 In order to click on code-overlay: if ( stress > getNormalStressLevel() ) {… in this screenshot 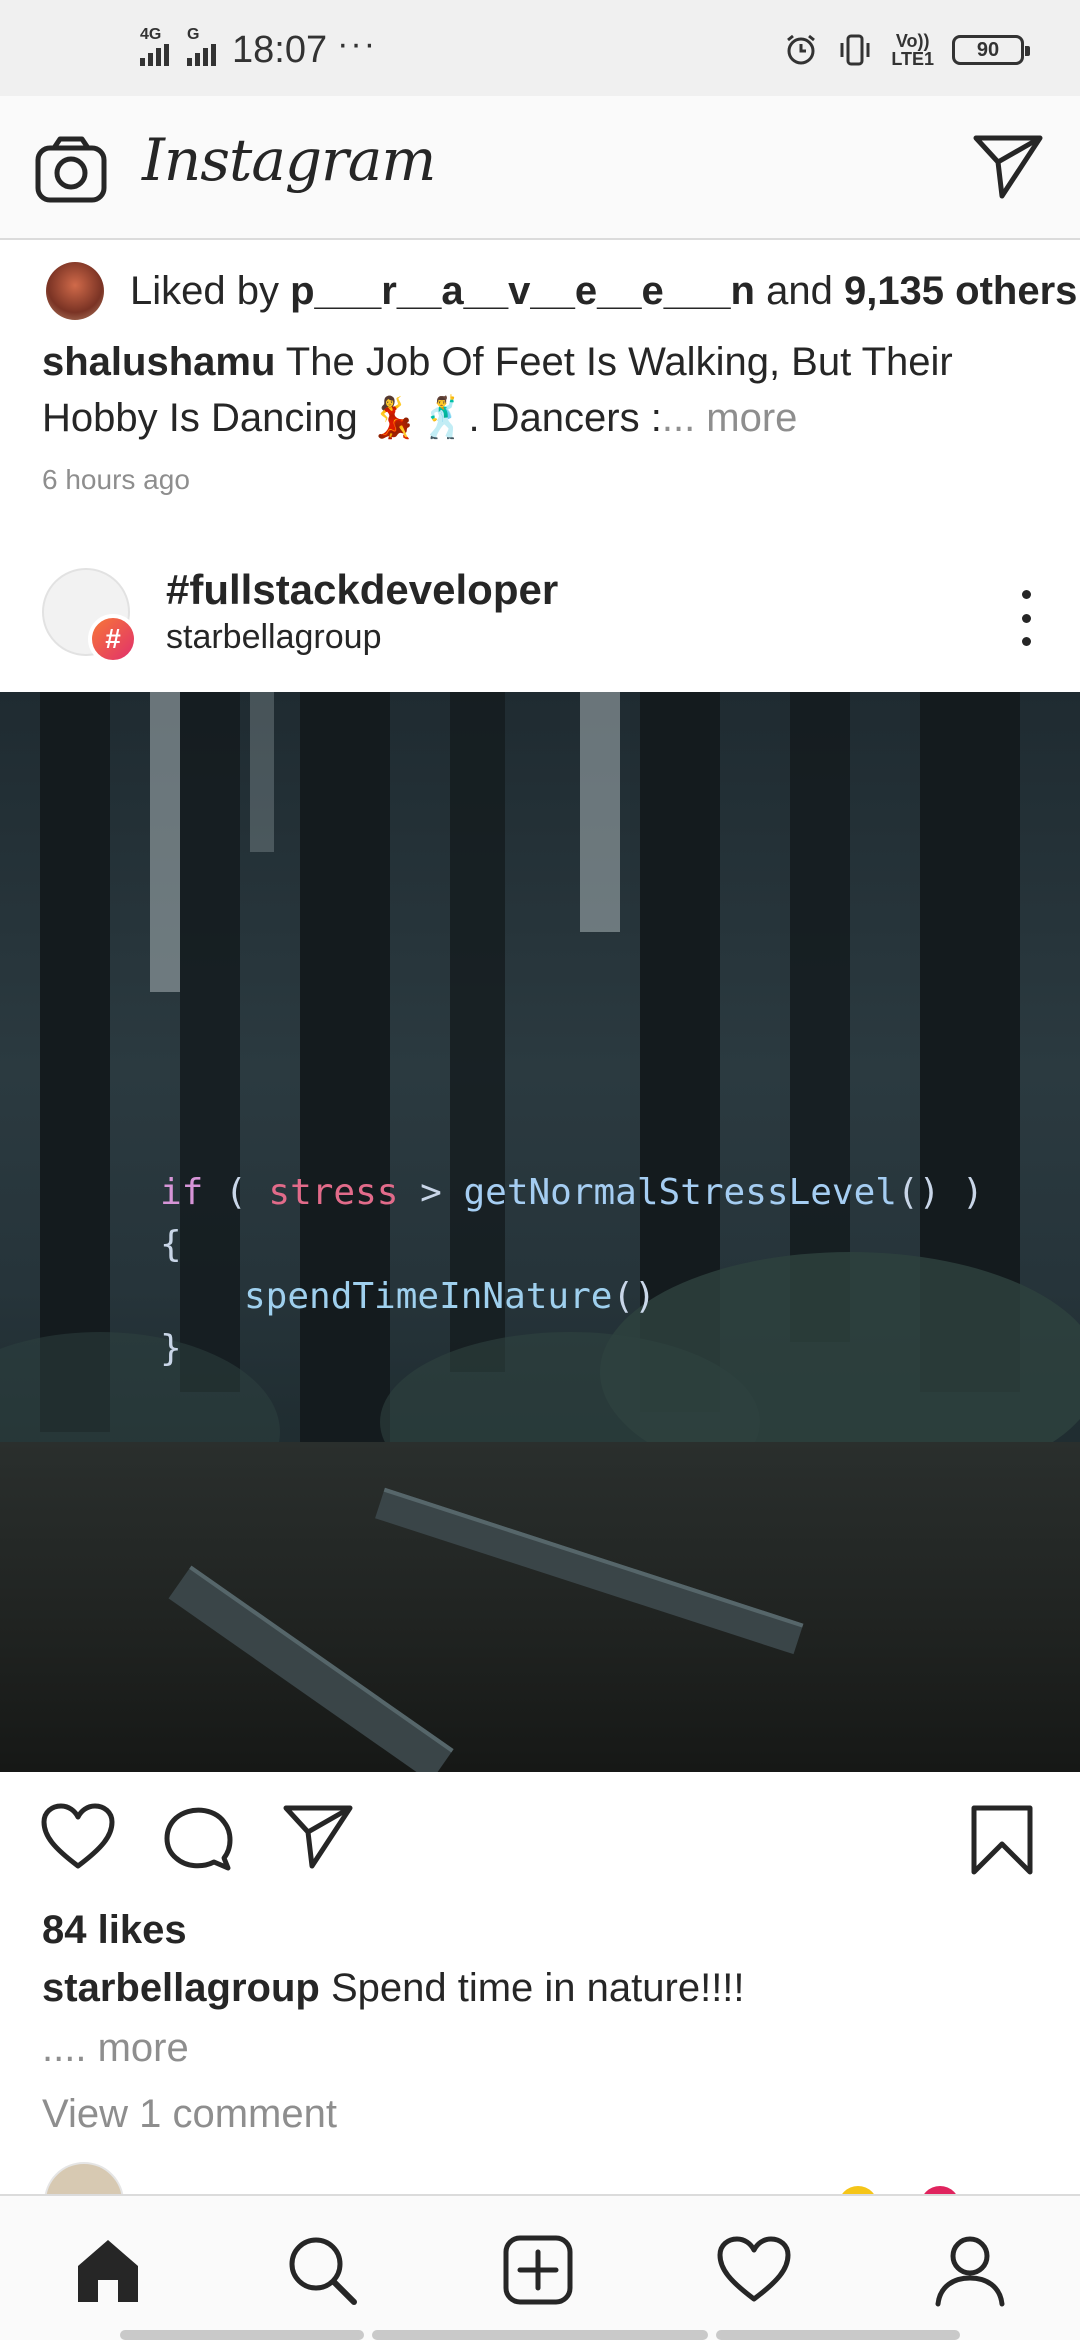, I will do `click(572, 1270)`.